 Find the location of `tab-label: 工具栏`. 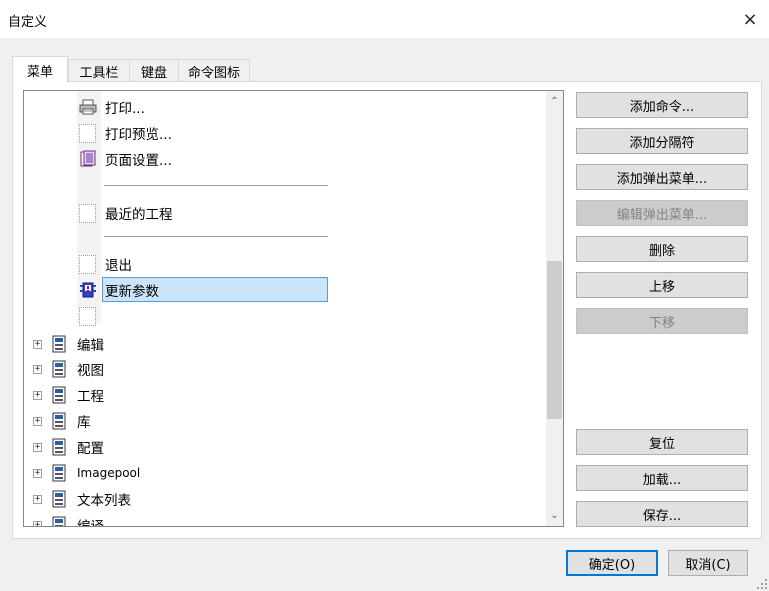

tab-label: 工具栏 is located at coordinates (99, 73).